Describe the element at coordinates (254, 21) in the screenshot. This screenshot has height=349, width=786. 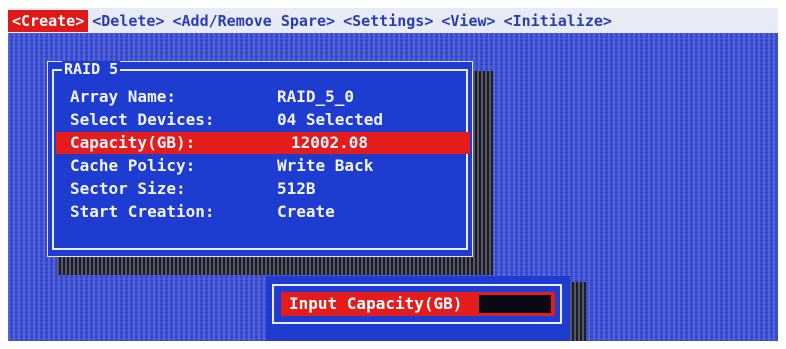
I see `menu-add-remove-spare: <Add/Remove Spare>` at that location.